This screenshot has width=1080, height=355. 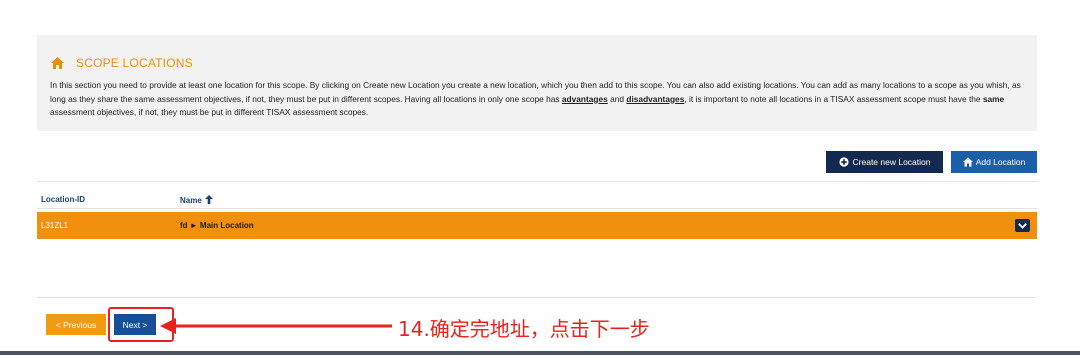 What do you see at coordinates (993, 98) in the screenshot?
I see `same-emphasis: same` at bounding box center [993, 98].